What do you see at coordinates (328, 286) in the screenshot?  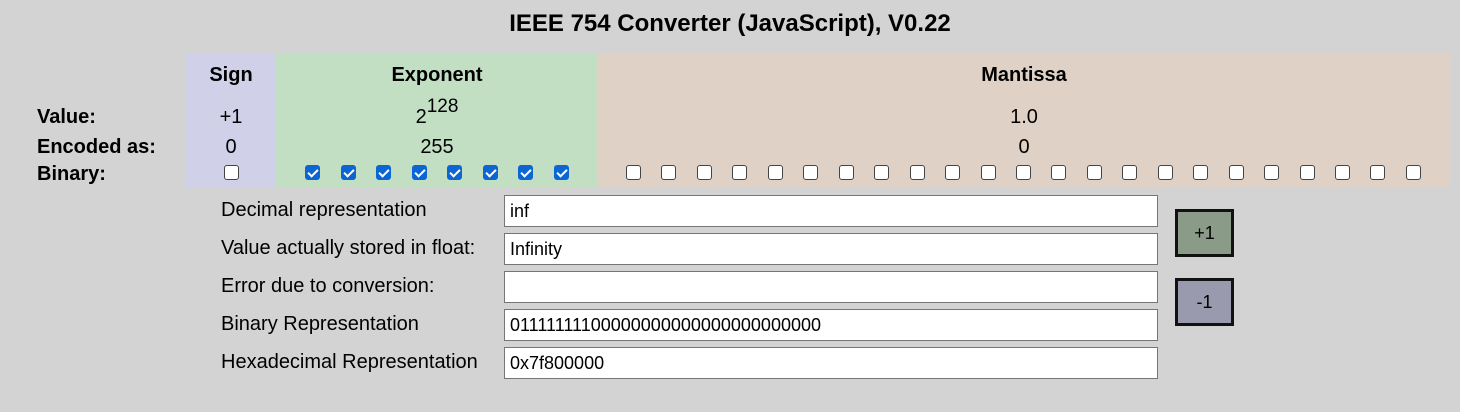 I see `error-label: Error due to conversion:` at bounding box center [328, 286].